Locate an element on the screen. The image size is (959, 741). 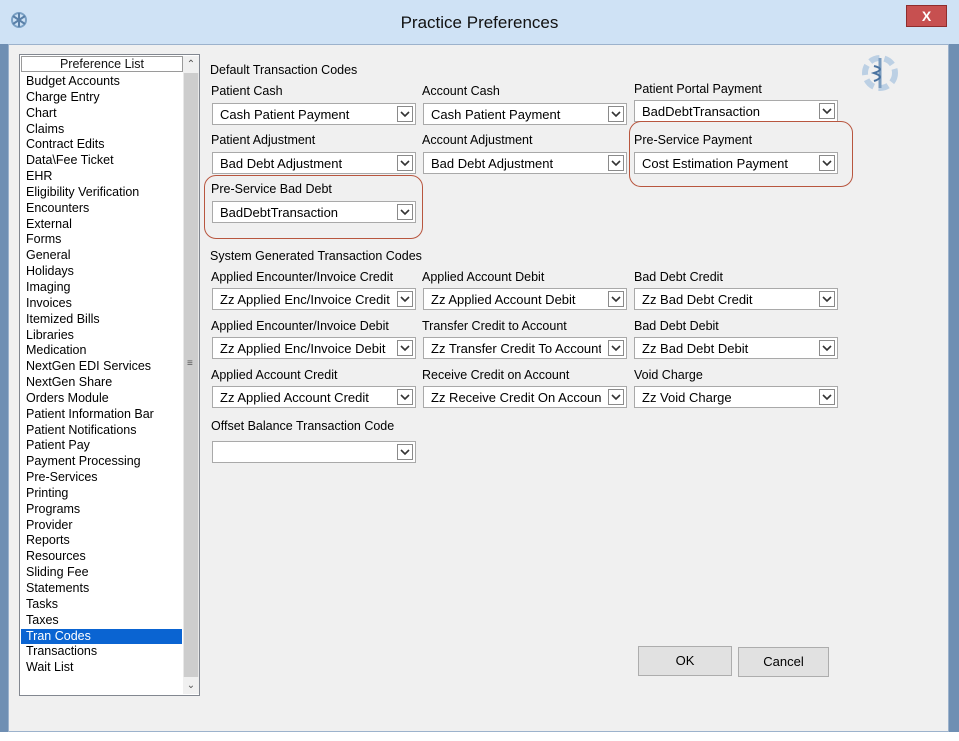
offset-select is located at coordinates (314, 452).